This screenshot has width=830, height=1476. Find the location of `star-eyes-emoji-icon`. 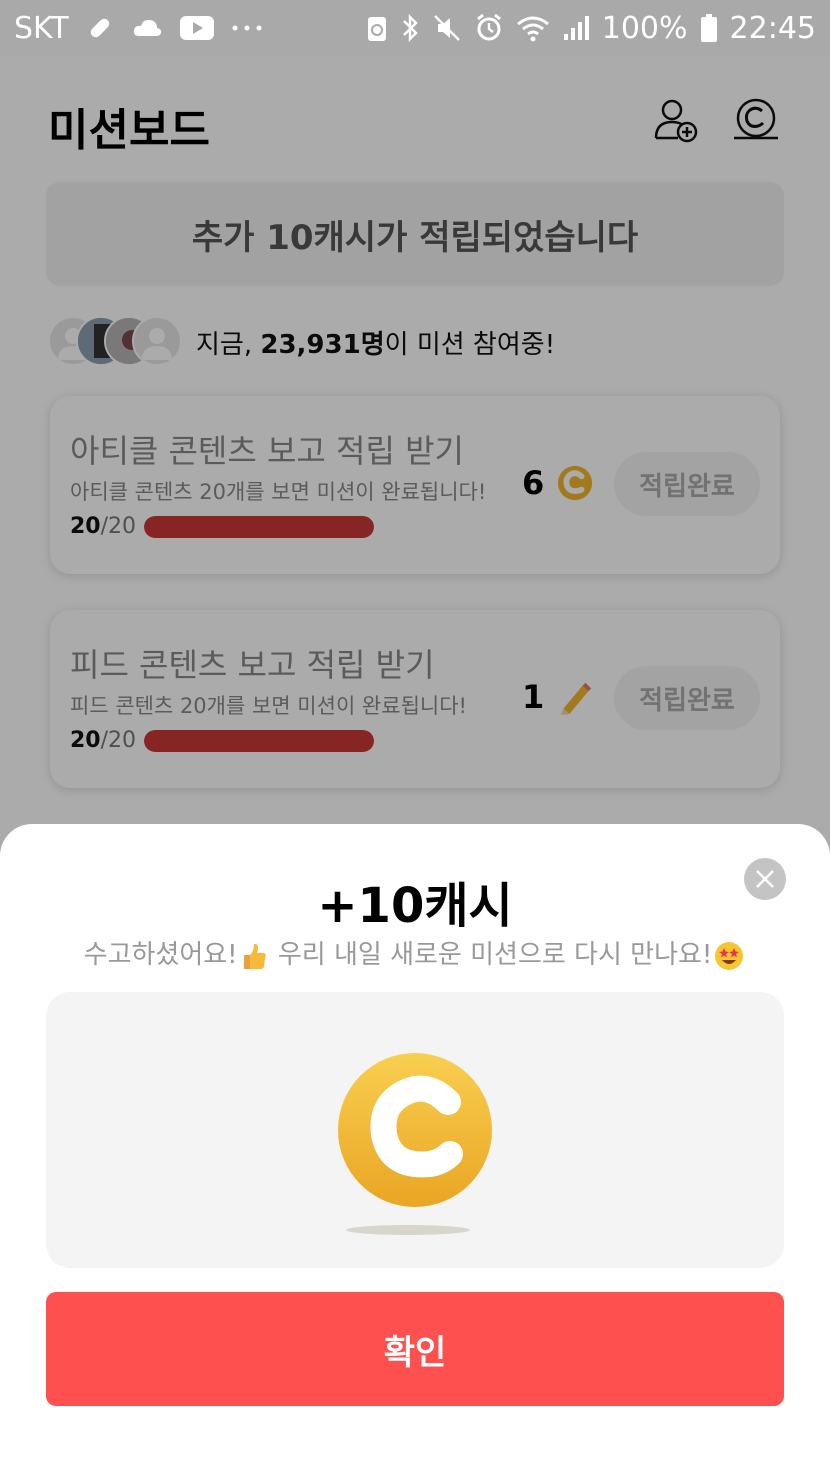

star-eyes-emoji-icon is located at coordinates (729, 955).